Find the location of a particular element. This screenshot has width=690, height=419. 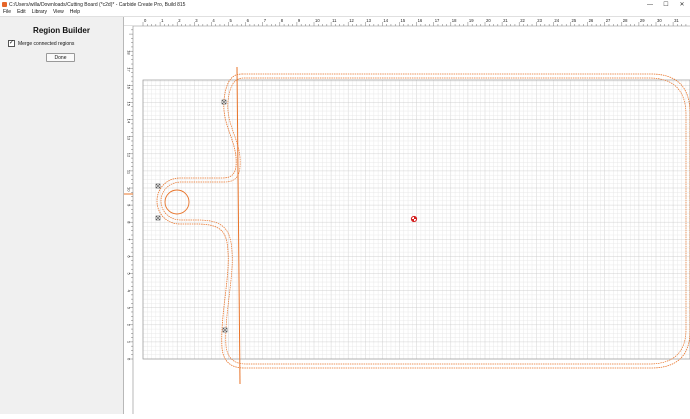

menu-view: View is located at coordinates (58, 12).